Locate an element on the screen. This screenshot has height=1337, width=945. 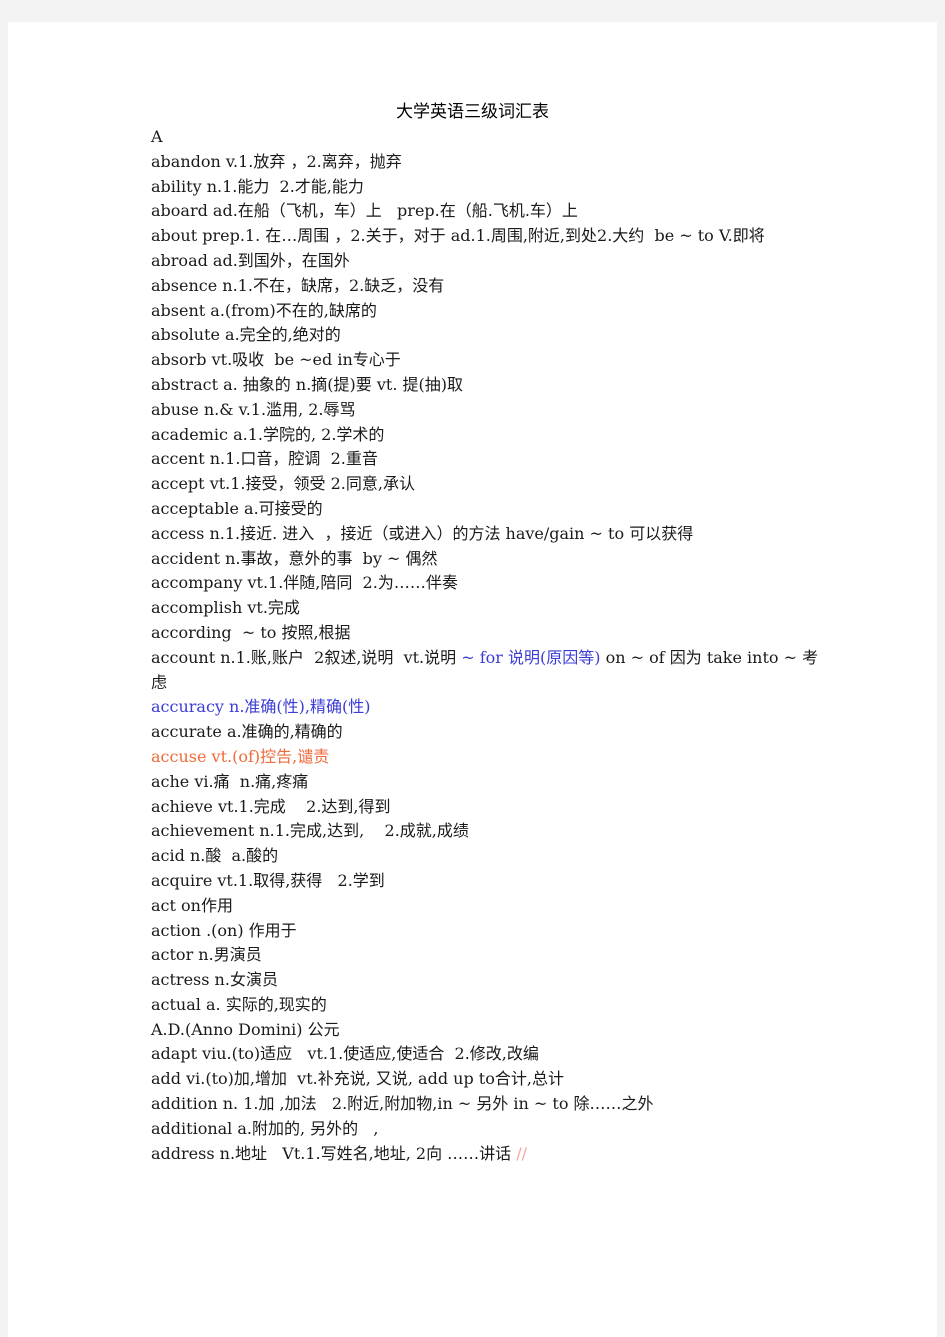
entry-abroad: abroad ad.到国外，在国外 is located at coordinates (250, 260).